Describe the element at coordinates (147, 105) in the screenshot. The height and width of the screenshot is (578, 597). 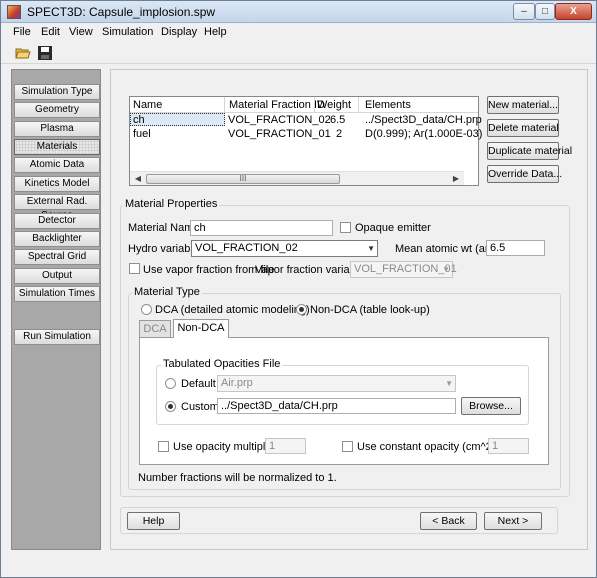
I see `column-header-name: Name` at that location.